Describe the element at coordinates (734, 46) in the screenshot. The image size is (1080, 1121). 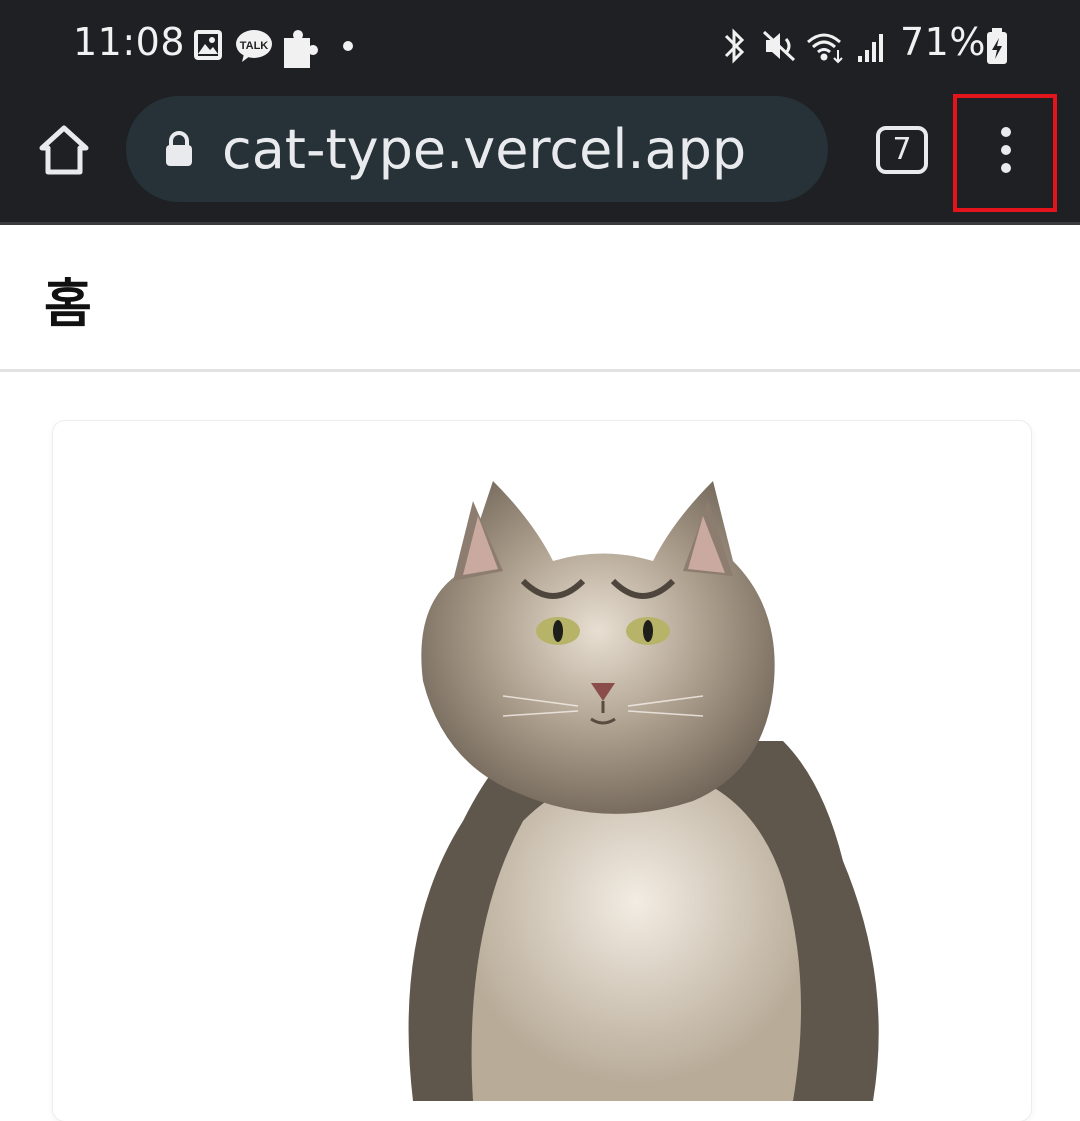
I see `bluetooth-icon` at that location.